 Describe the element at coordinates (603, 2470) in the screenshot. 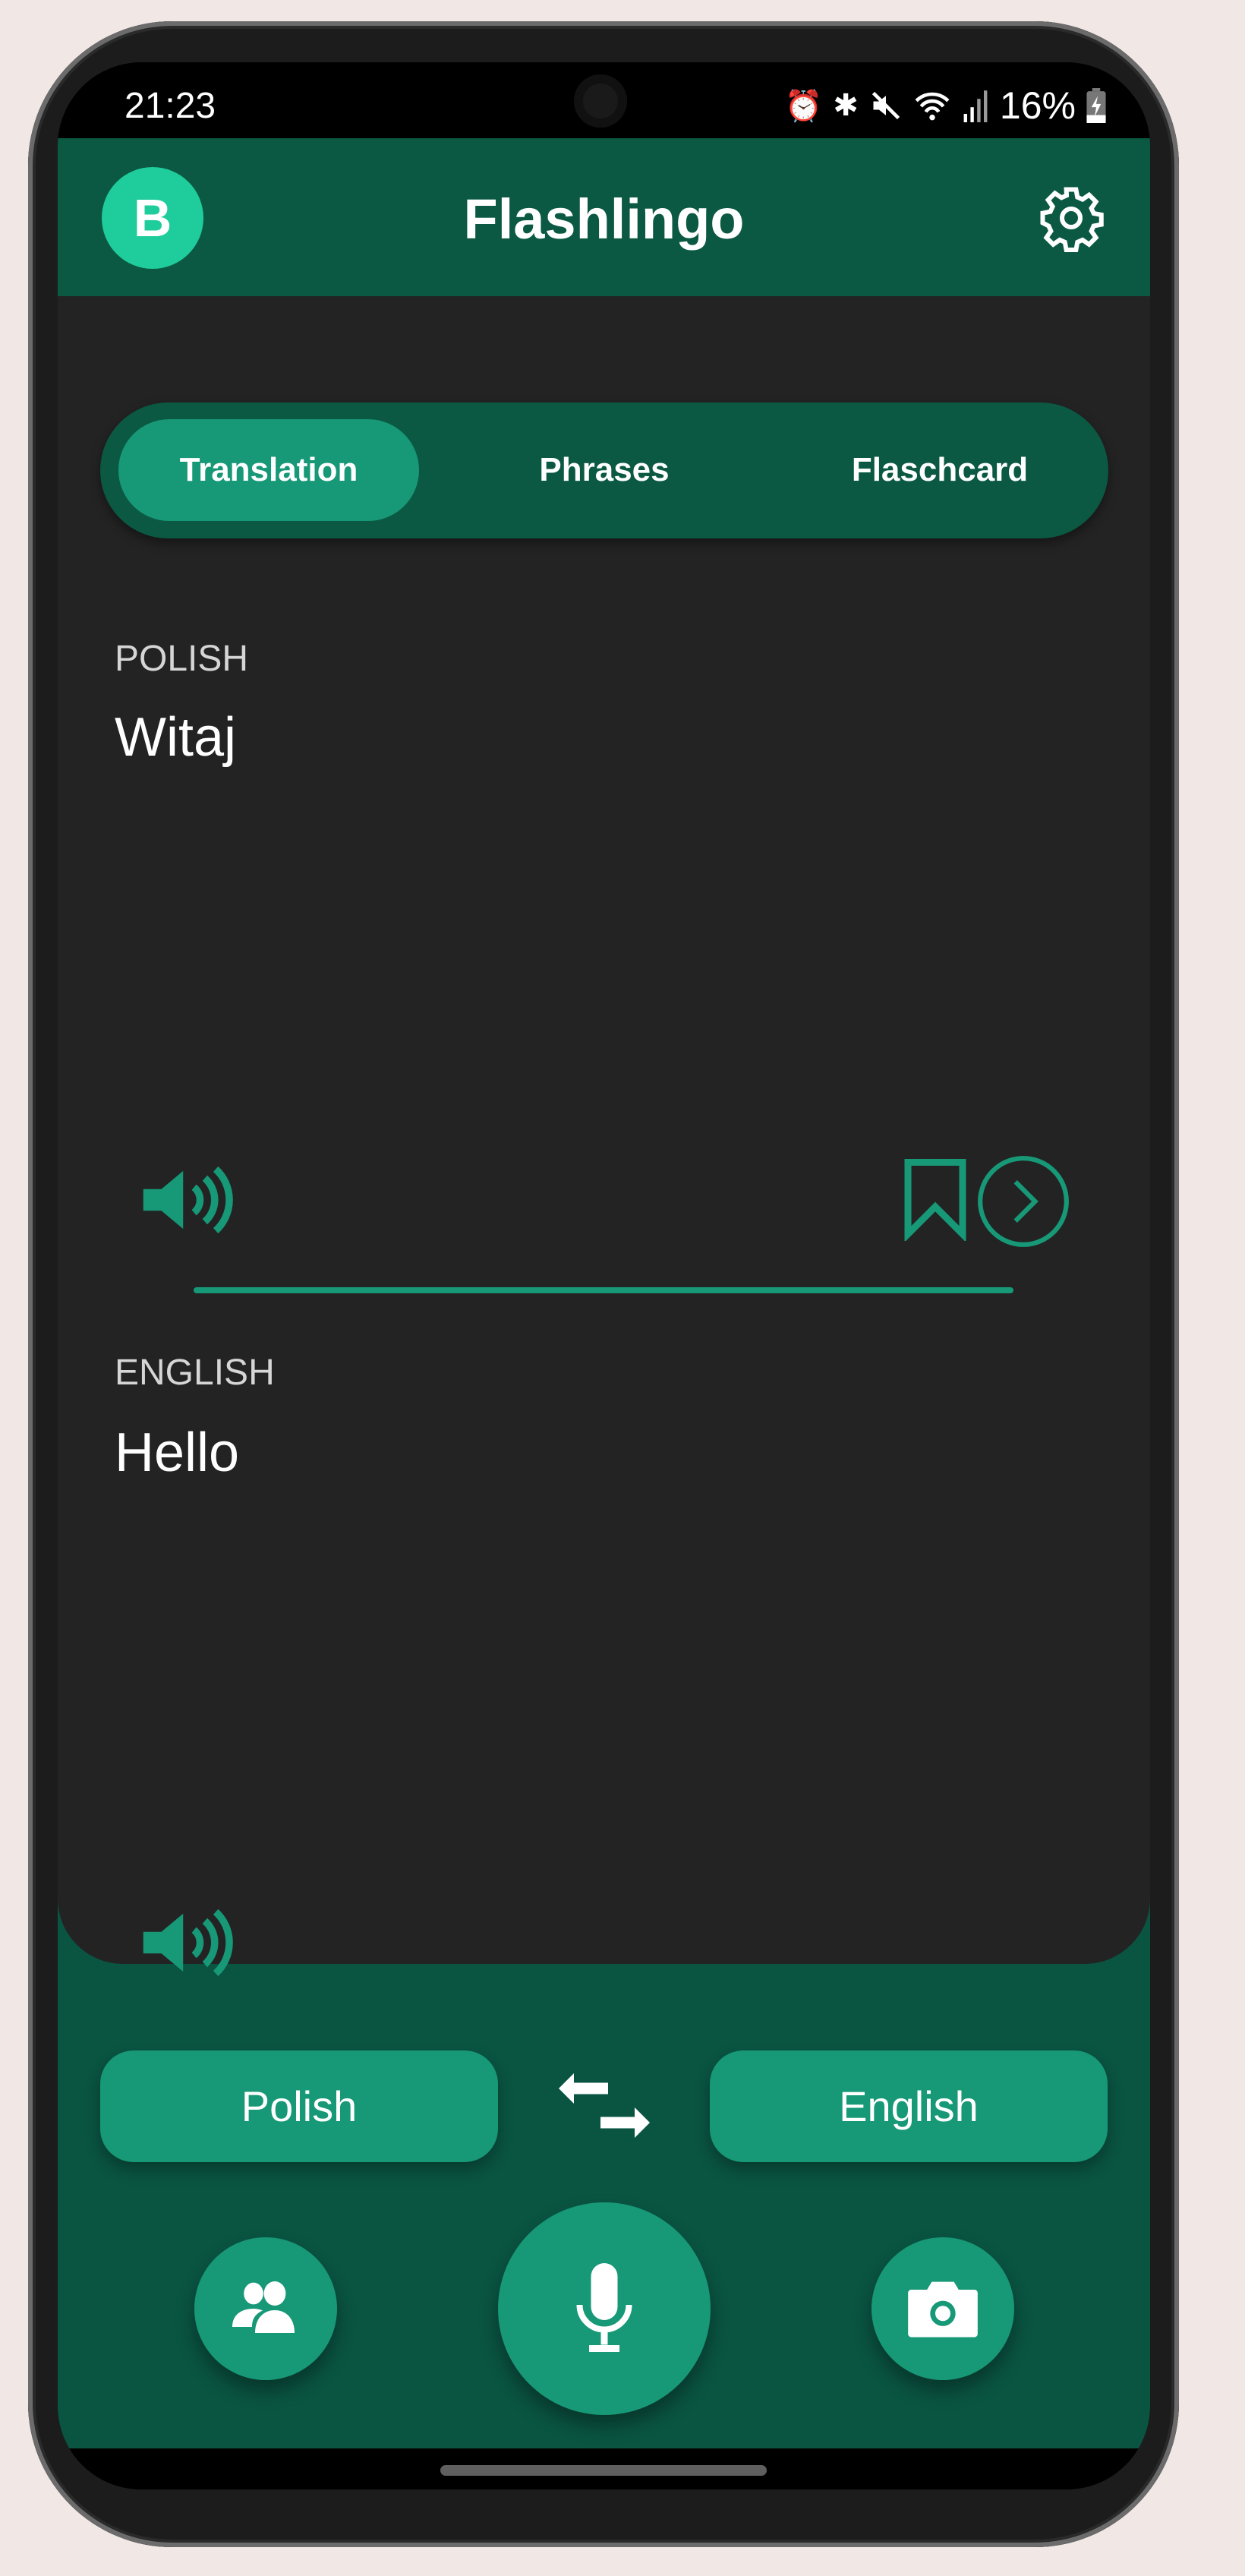

I see `home-indicator` at that location.